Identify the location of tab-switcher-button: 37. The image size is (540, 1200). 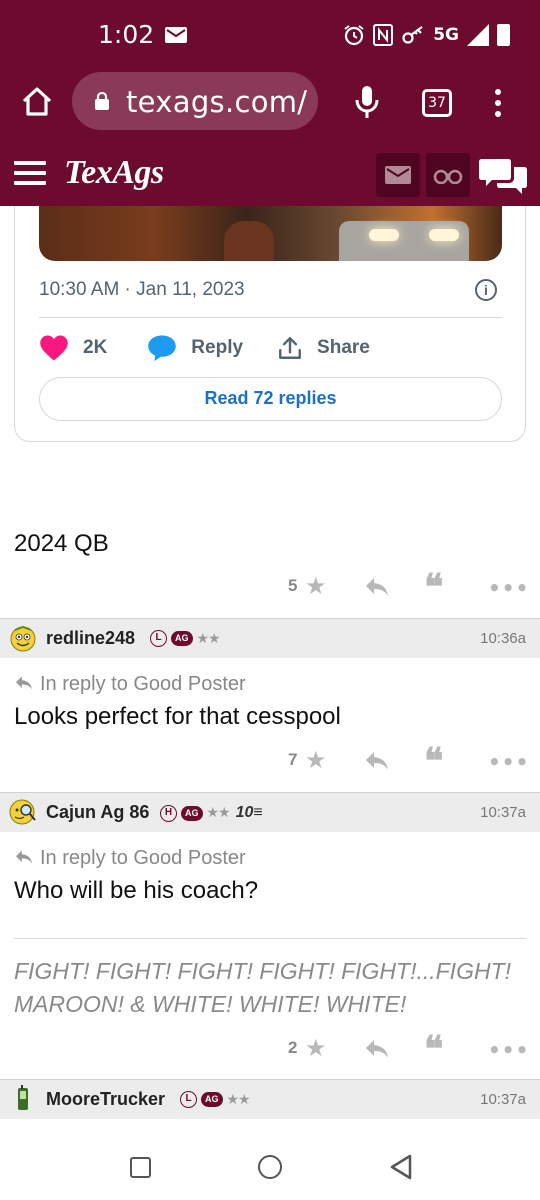
(437, 103).